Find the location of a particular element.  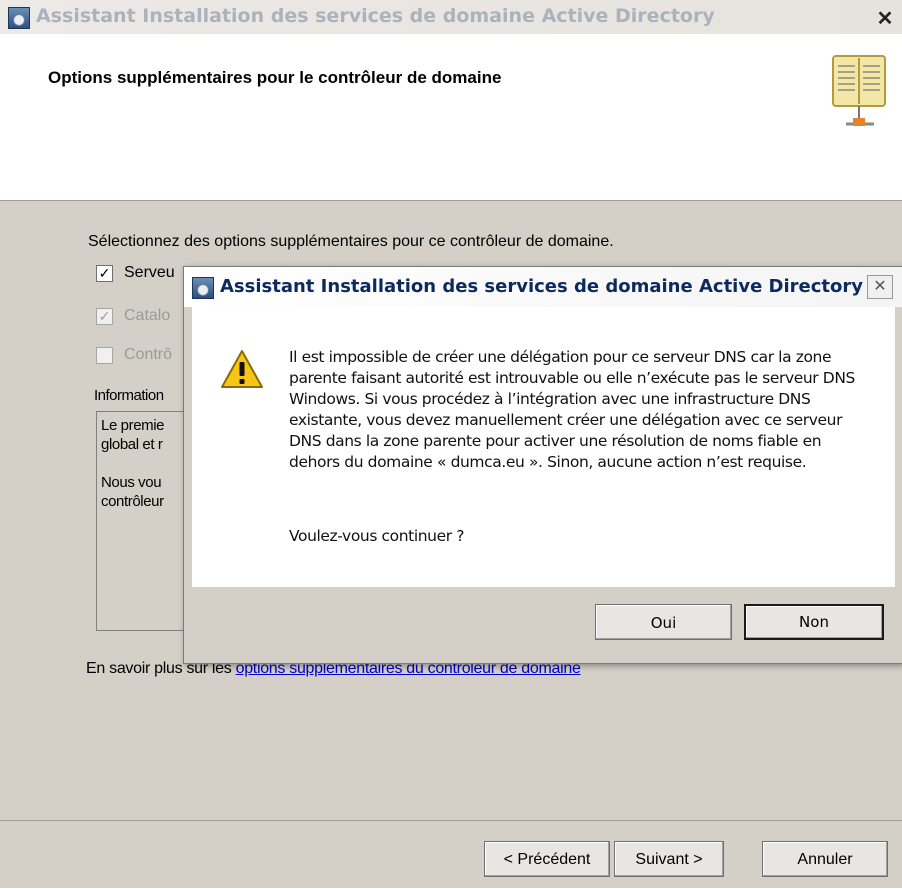

main-close-button: ✕ is located at coordinates (885, 19).